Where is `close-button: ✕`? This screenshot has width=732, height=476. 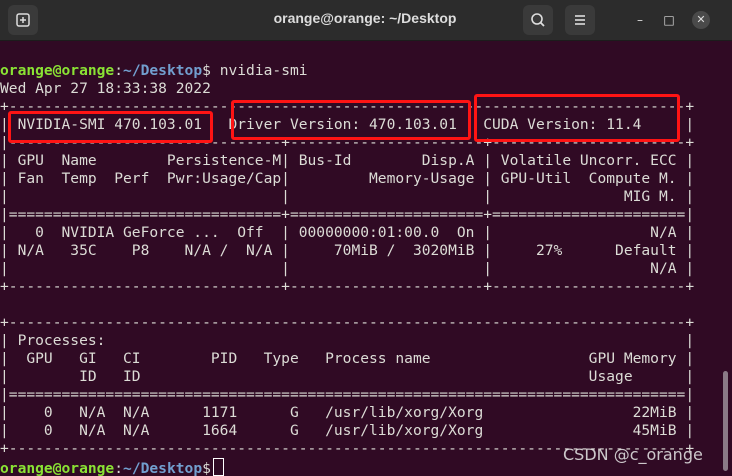 close-button: ✕ is located at coordinates (701, 20).